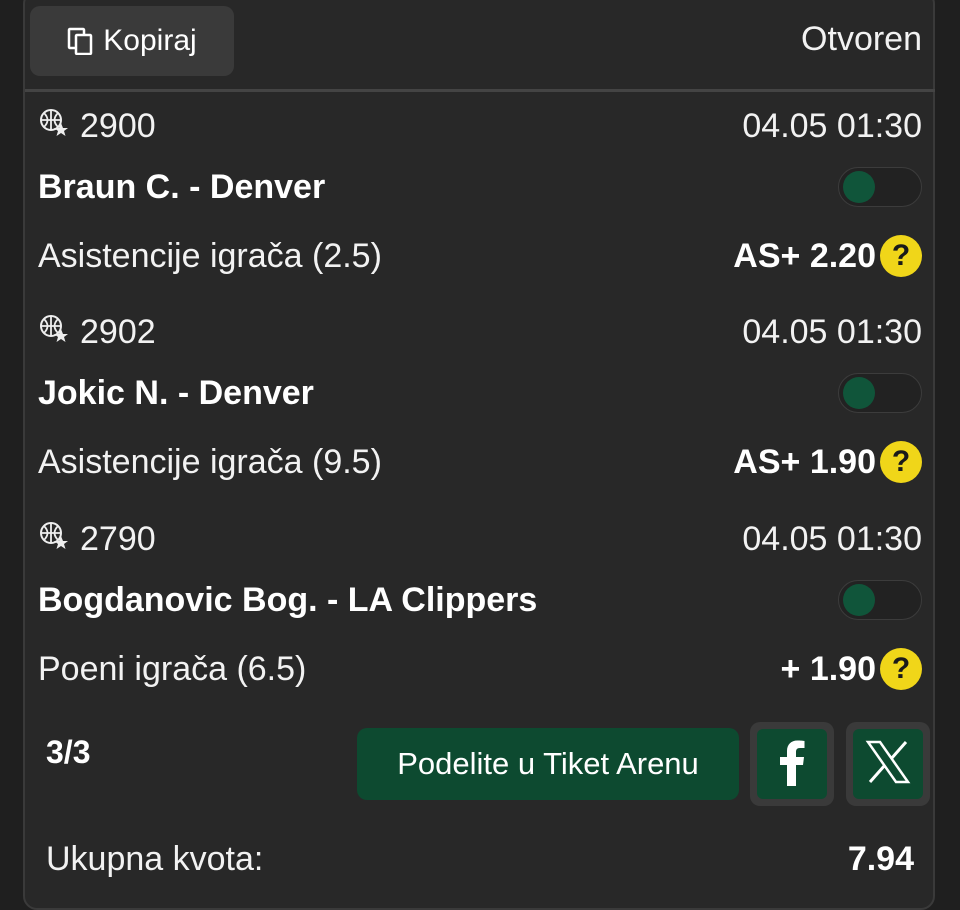  What do you see at coordinates (118, 125) in the screenshot?
I see `event-code: 2900` at bounding box center [118, 125].